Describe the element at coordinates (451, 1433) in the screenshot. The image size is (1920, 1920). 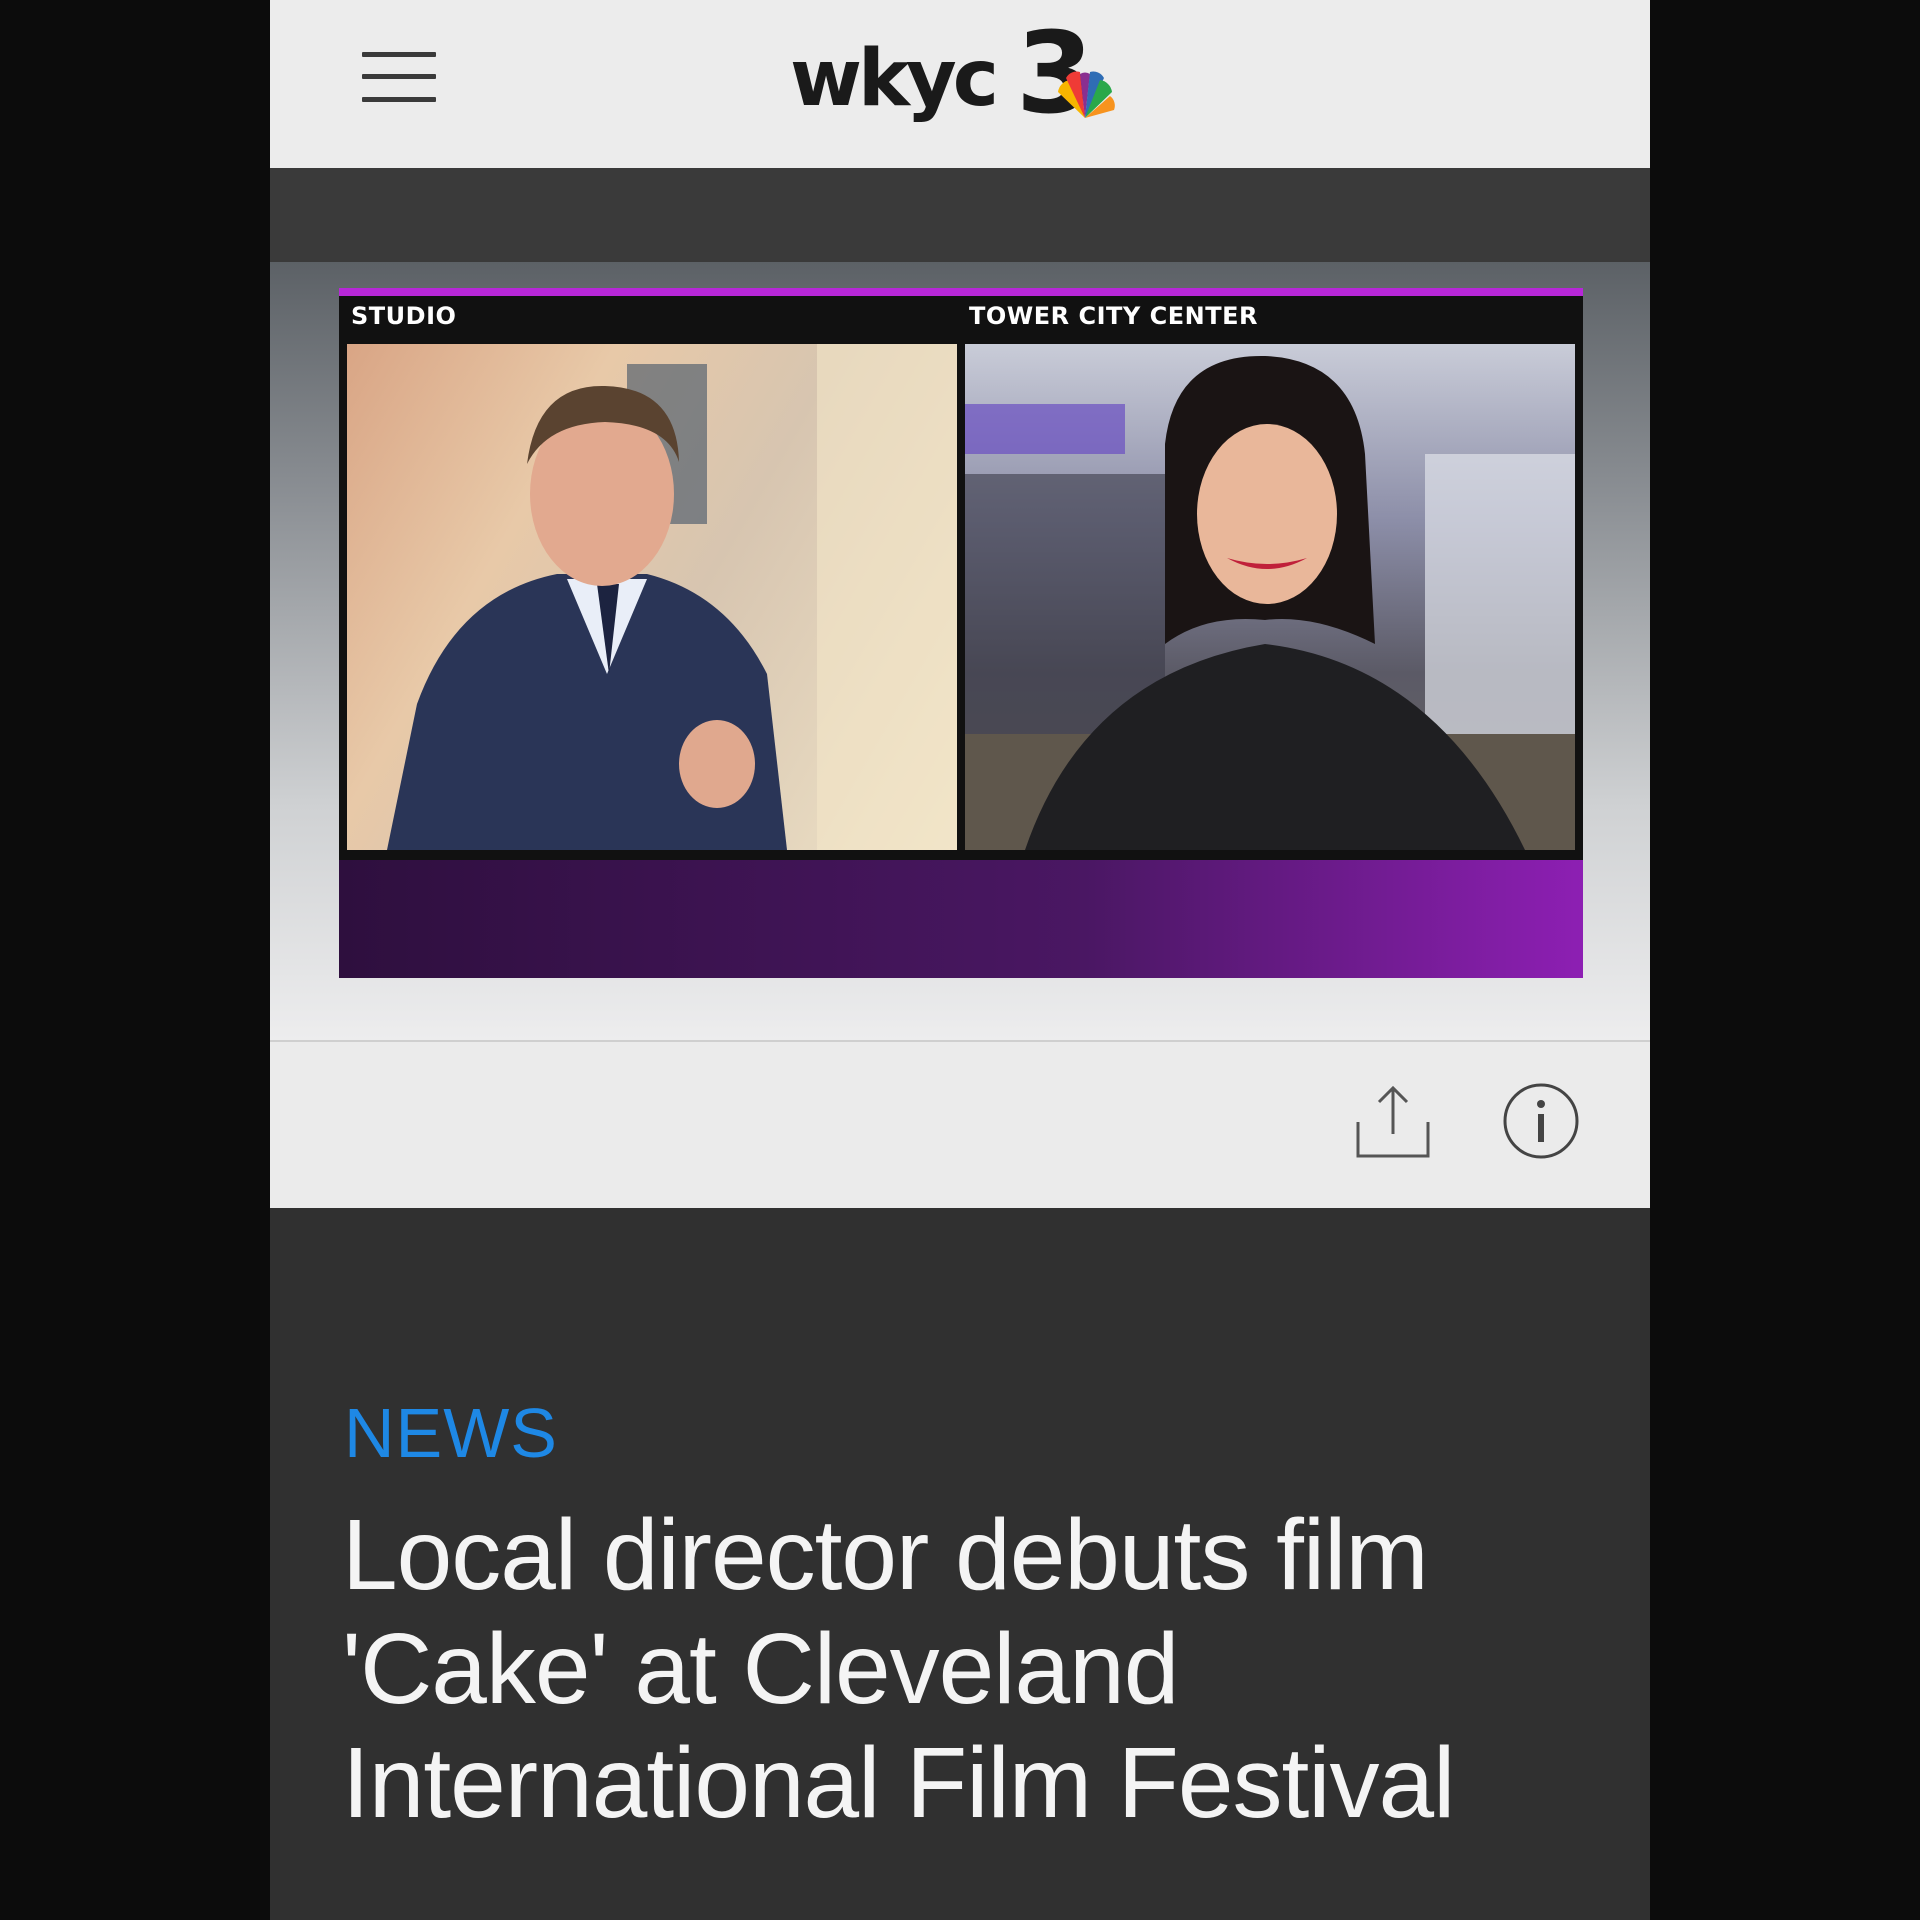
I see `category-label: NEWS` at that location.